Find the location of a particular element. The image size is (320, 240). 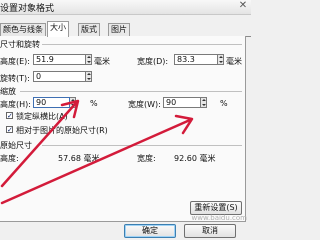

arrow-to-scale-height is located at coordinates (39, 144).